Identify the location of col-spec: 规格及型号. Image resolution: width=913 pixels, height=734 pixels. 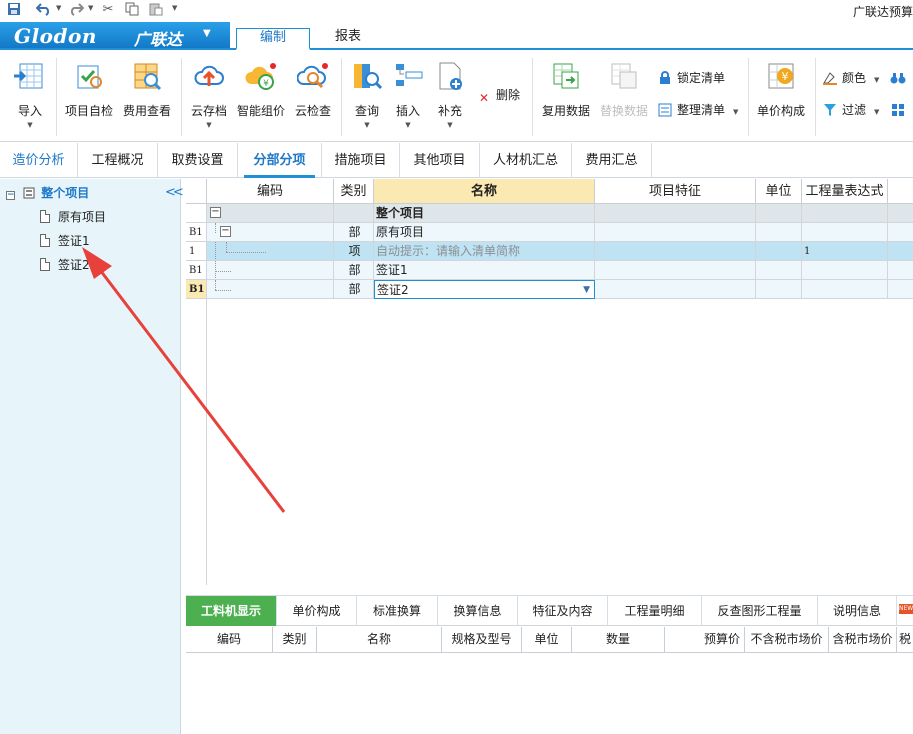
(482, 639).